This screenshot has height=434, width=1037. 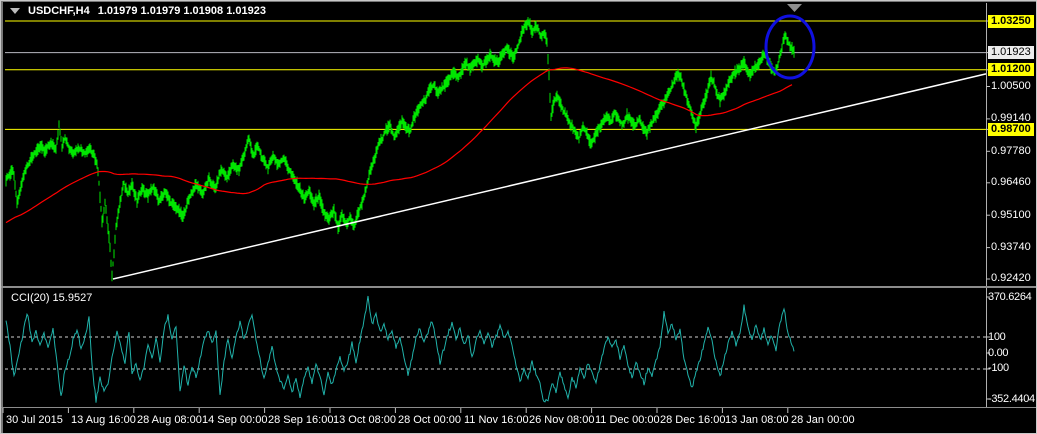 What do you see at coordinates (1011, 151) in the screenshot?
I see `price-axis-label: 0.97780` at bounding box center [1011, 151].